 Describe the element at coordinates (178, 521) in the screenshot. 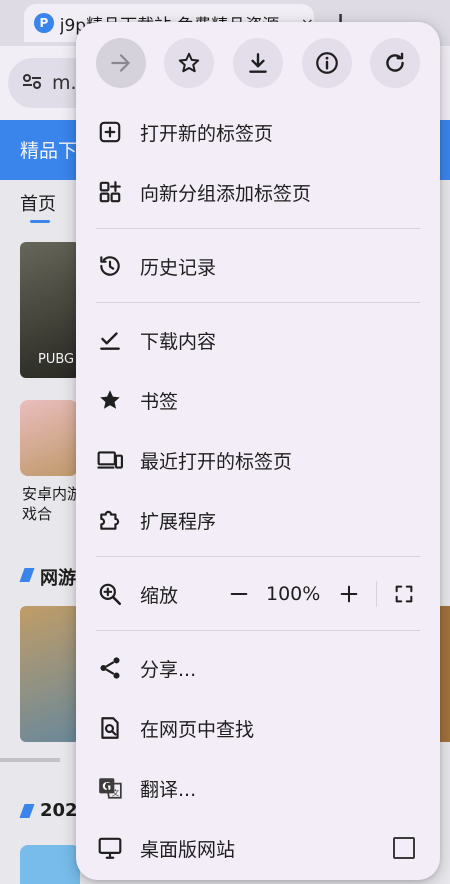

I see `menu-item-label: 扩展程序` at that location.